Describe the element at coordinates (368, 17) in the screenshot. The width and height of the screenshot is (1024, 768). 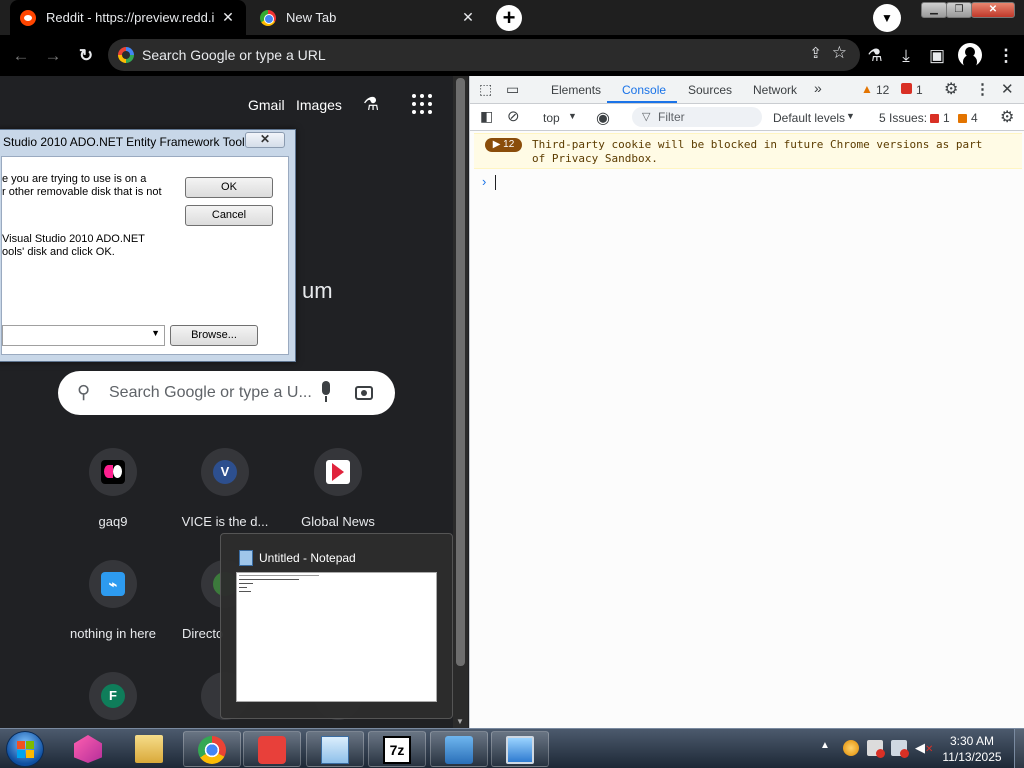
I see `tab-new-tab: New Tab ✕` at that location.